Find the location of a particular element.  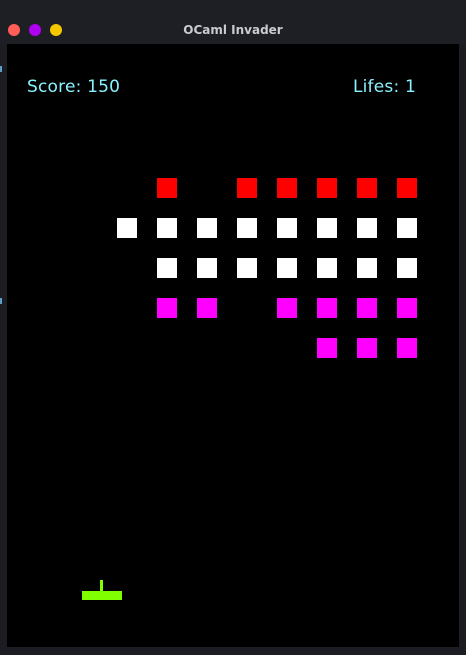

player-base is located at coordinates (102, 595).